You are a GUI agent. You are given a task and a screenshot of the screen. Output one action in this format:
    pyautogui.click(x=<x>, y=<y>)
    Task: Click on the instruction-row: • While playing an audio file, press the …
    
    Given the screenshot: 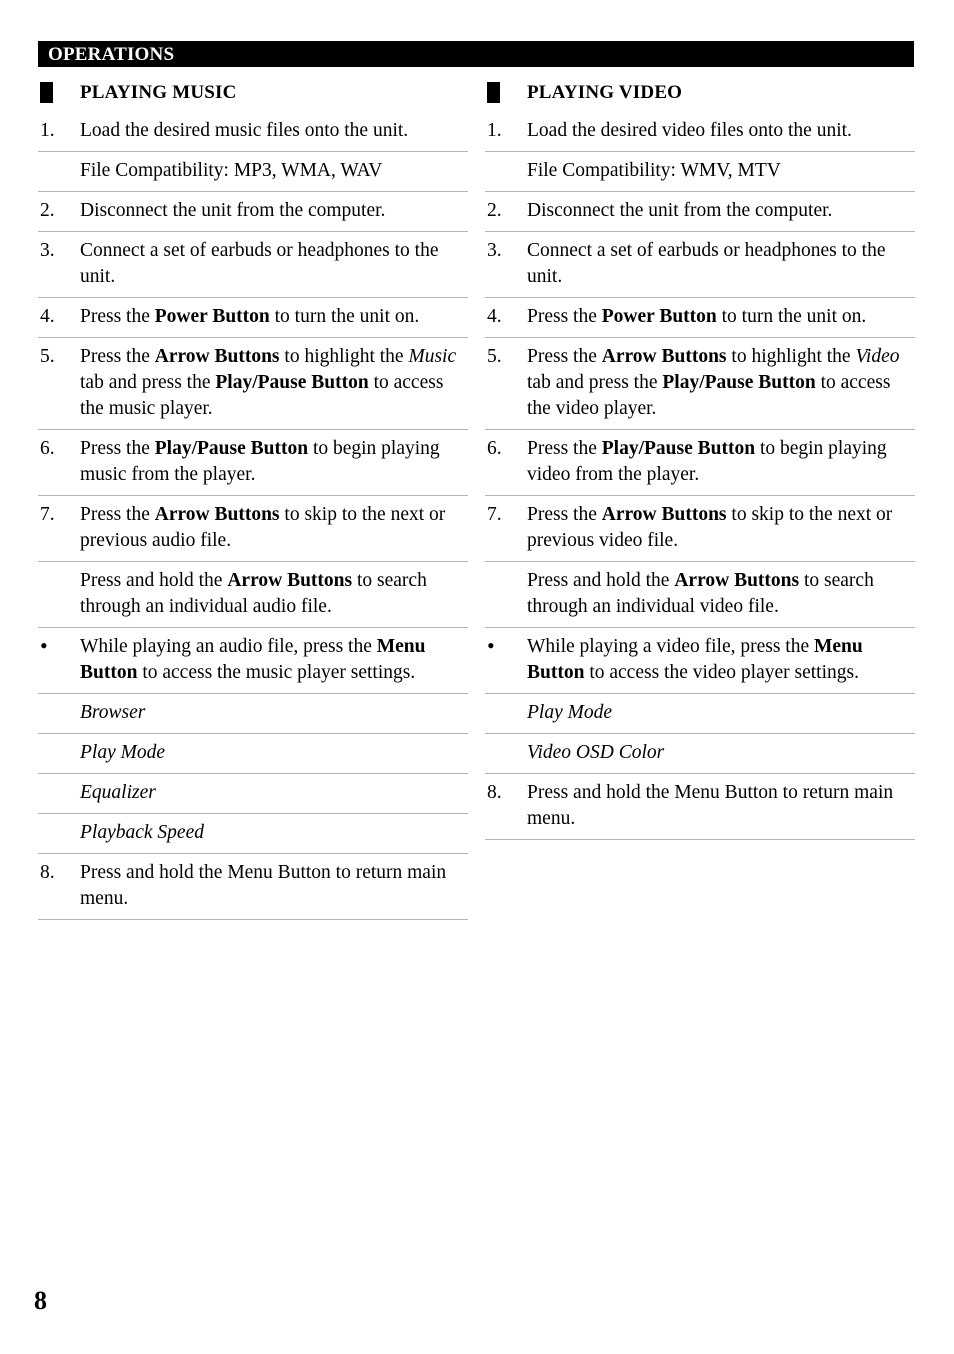 What is the action you would take?
    pyautogui.click(x=253, y=661)
    